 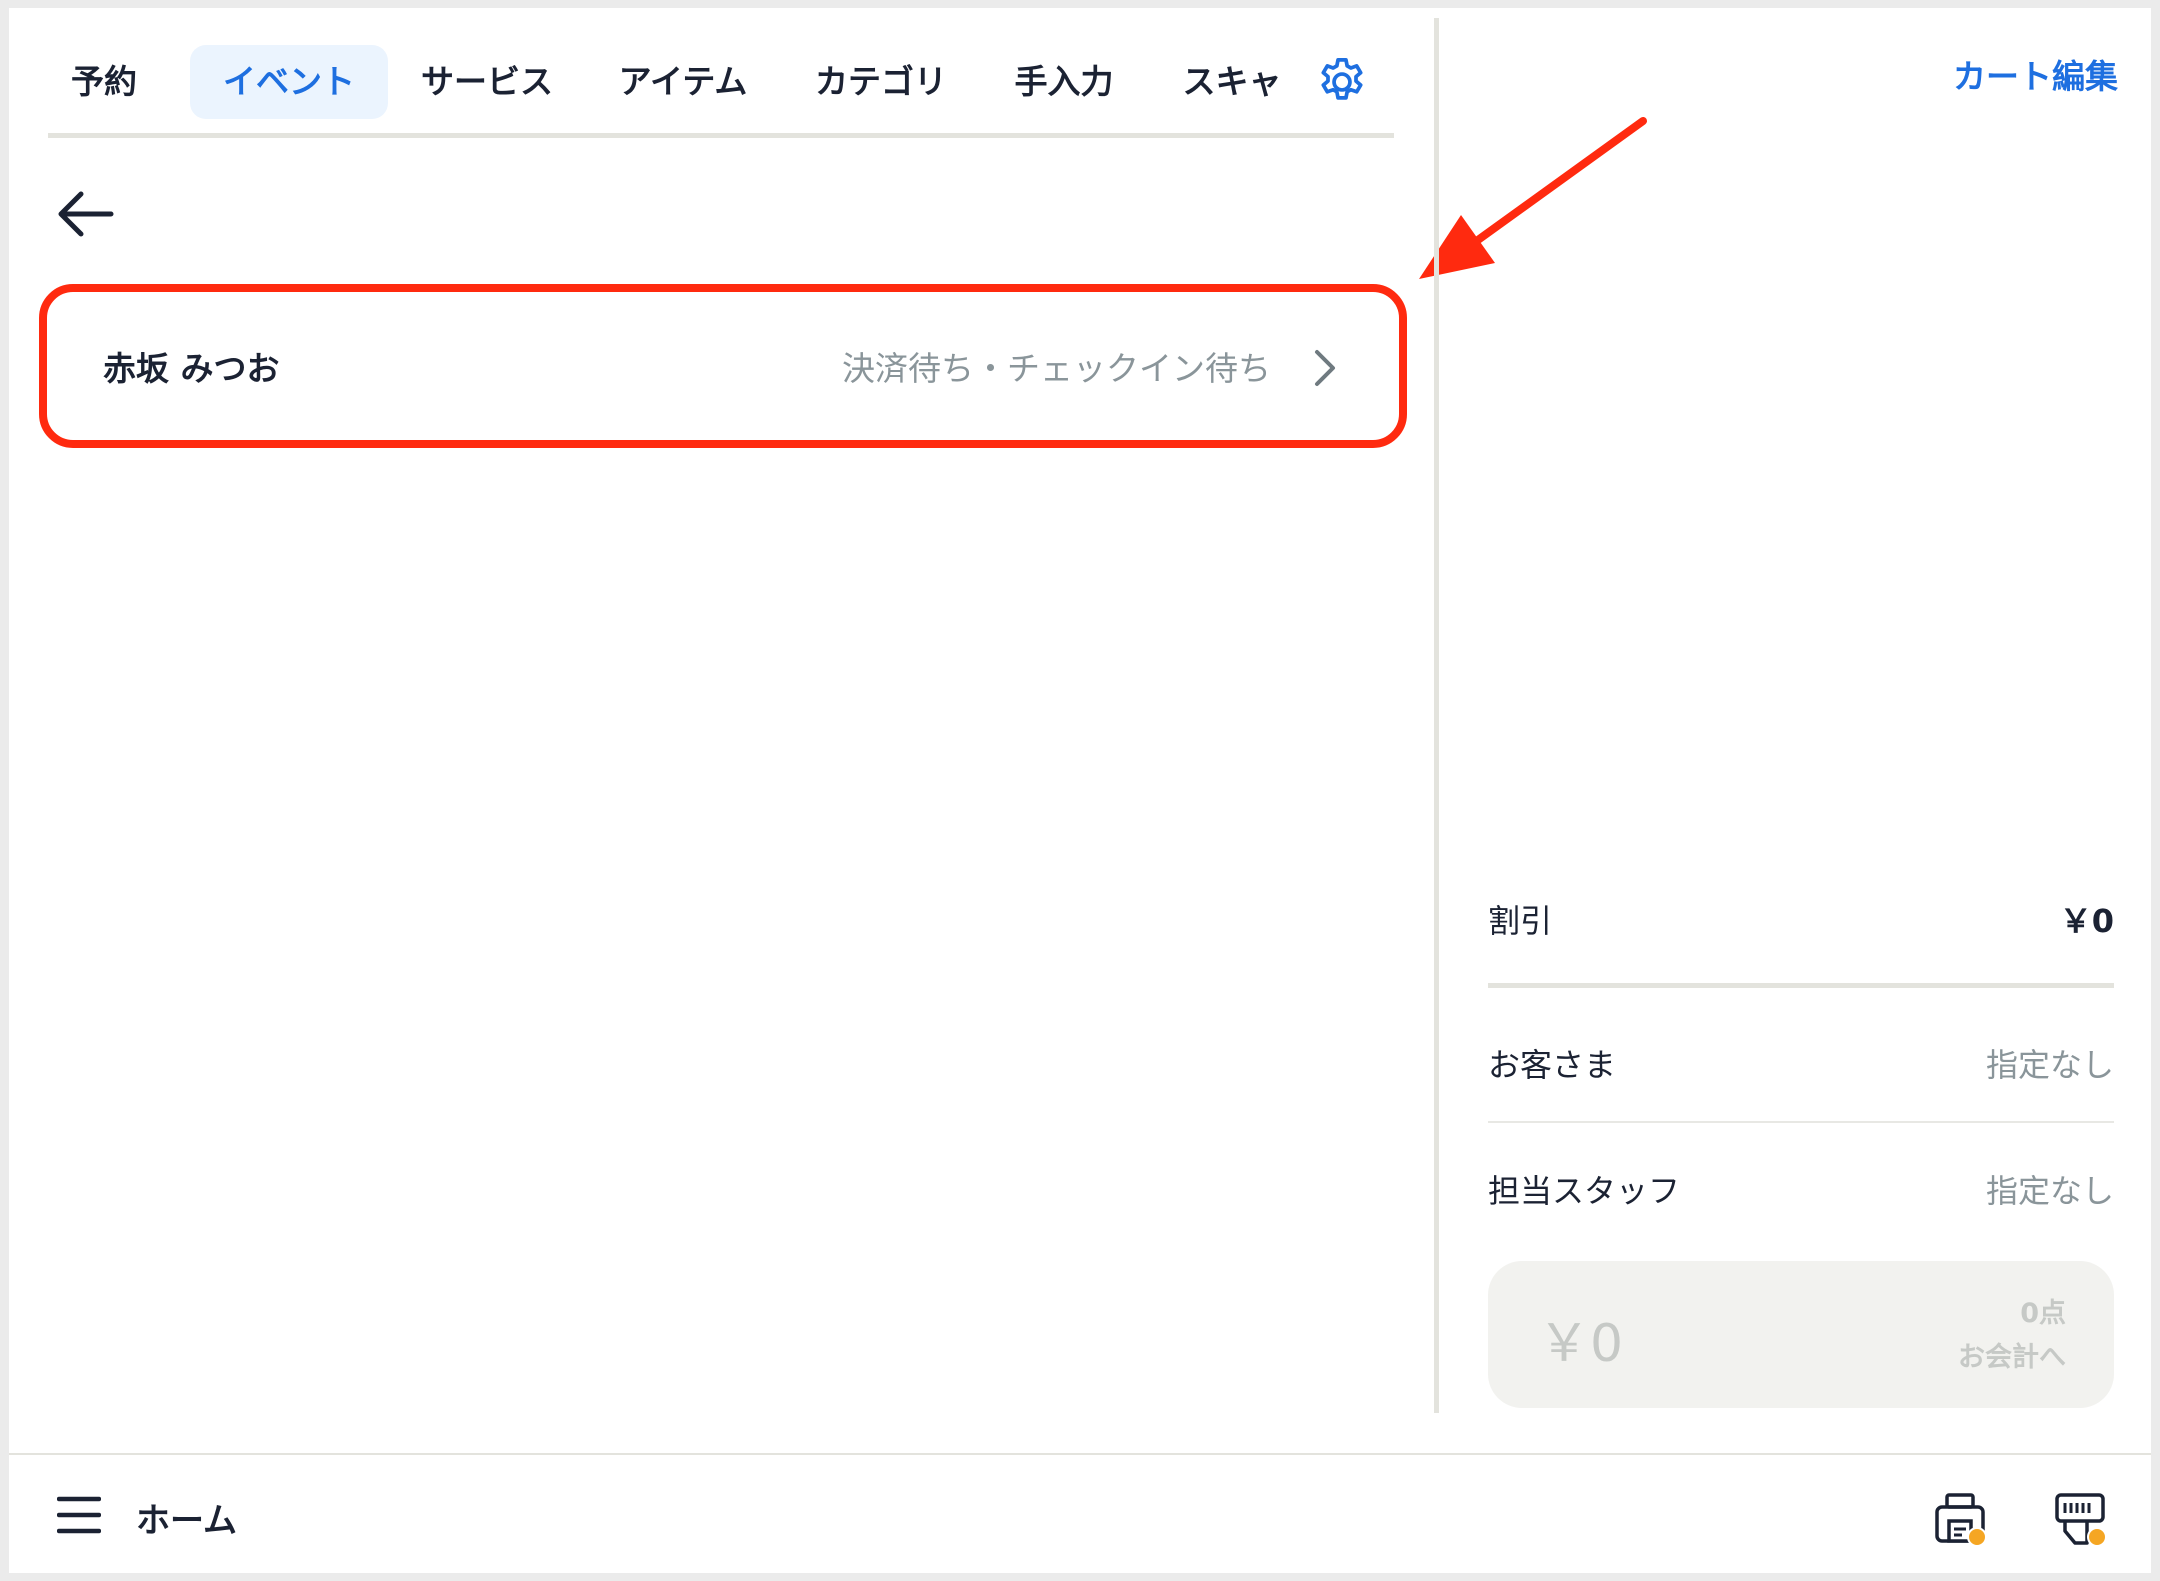 I want to click on attendee-status: 決済待ち・チェックイン待ち, so click(x=1056, y=368).